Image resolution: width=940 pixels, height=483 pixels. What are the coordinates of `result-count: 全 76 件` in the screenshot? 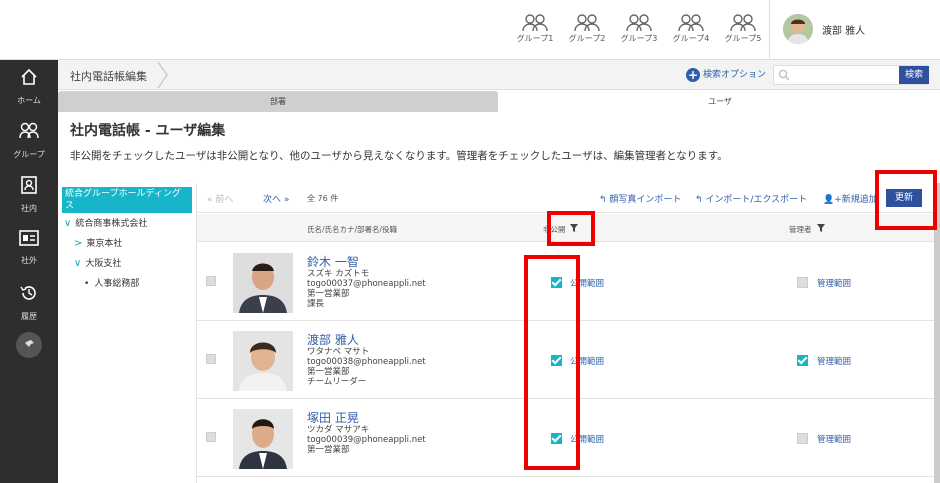 It's located at (323, 198).